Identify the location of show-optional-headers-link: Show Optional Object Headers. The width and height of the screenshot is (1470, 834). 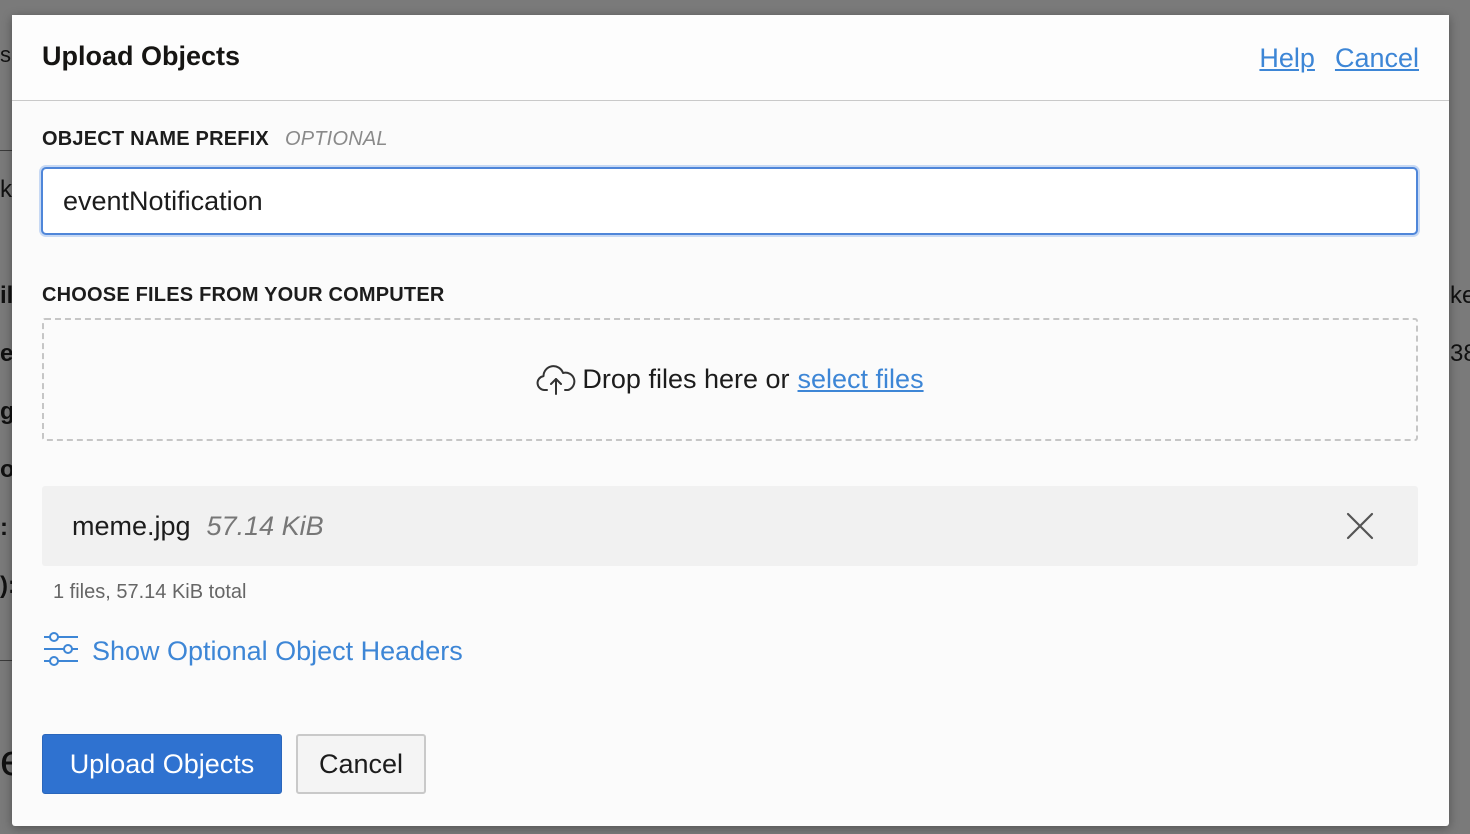
(252, 651).